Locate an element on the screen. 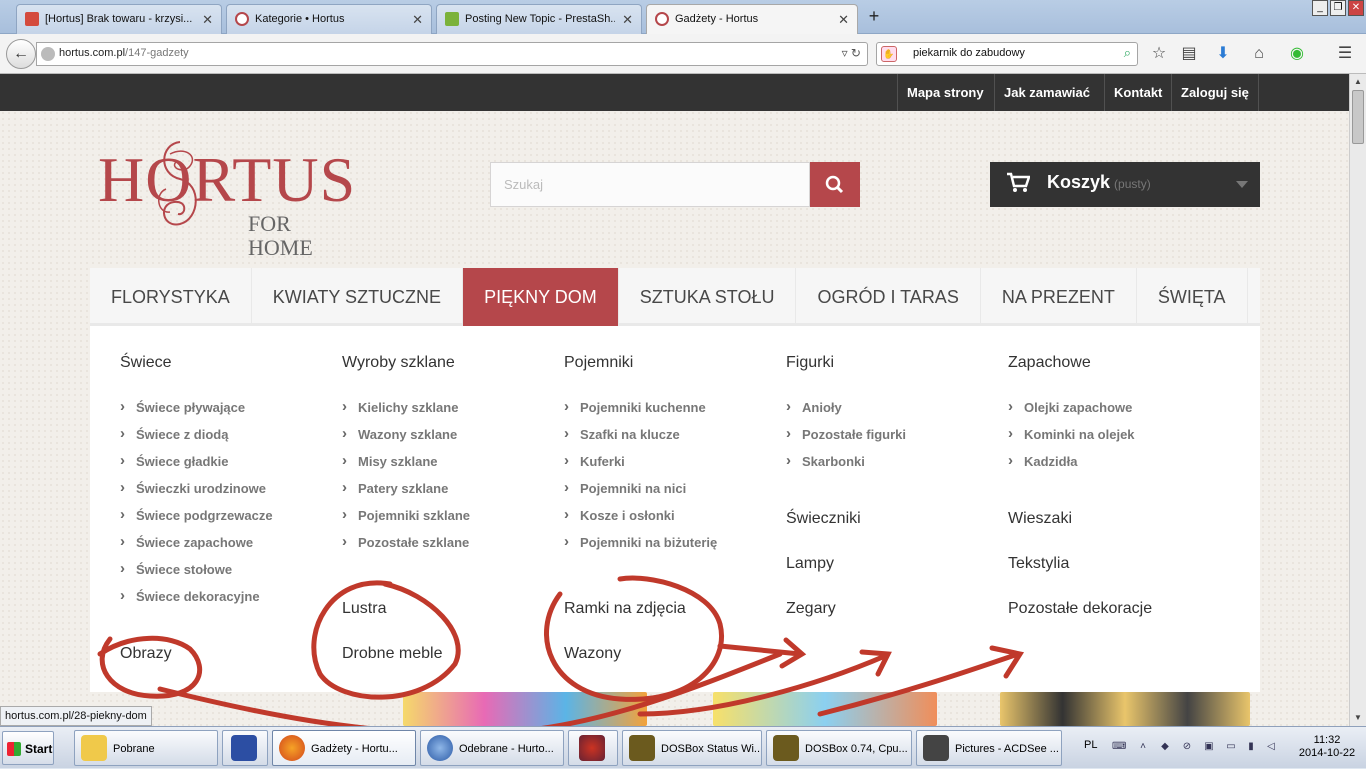 This screenshot has height=769, width=1366. reload-icon: ▿ ↻ is located at coordinates (851, 53).